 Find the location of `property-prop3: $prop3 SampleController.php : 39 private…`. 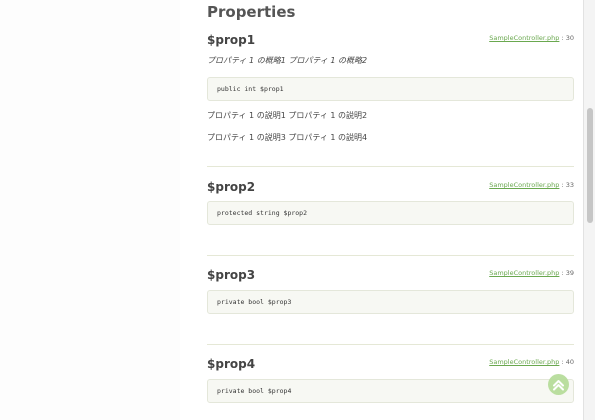

property-prop3: $prop3 SampleController.php : 39 private… is located at coordinates (390, 290).